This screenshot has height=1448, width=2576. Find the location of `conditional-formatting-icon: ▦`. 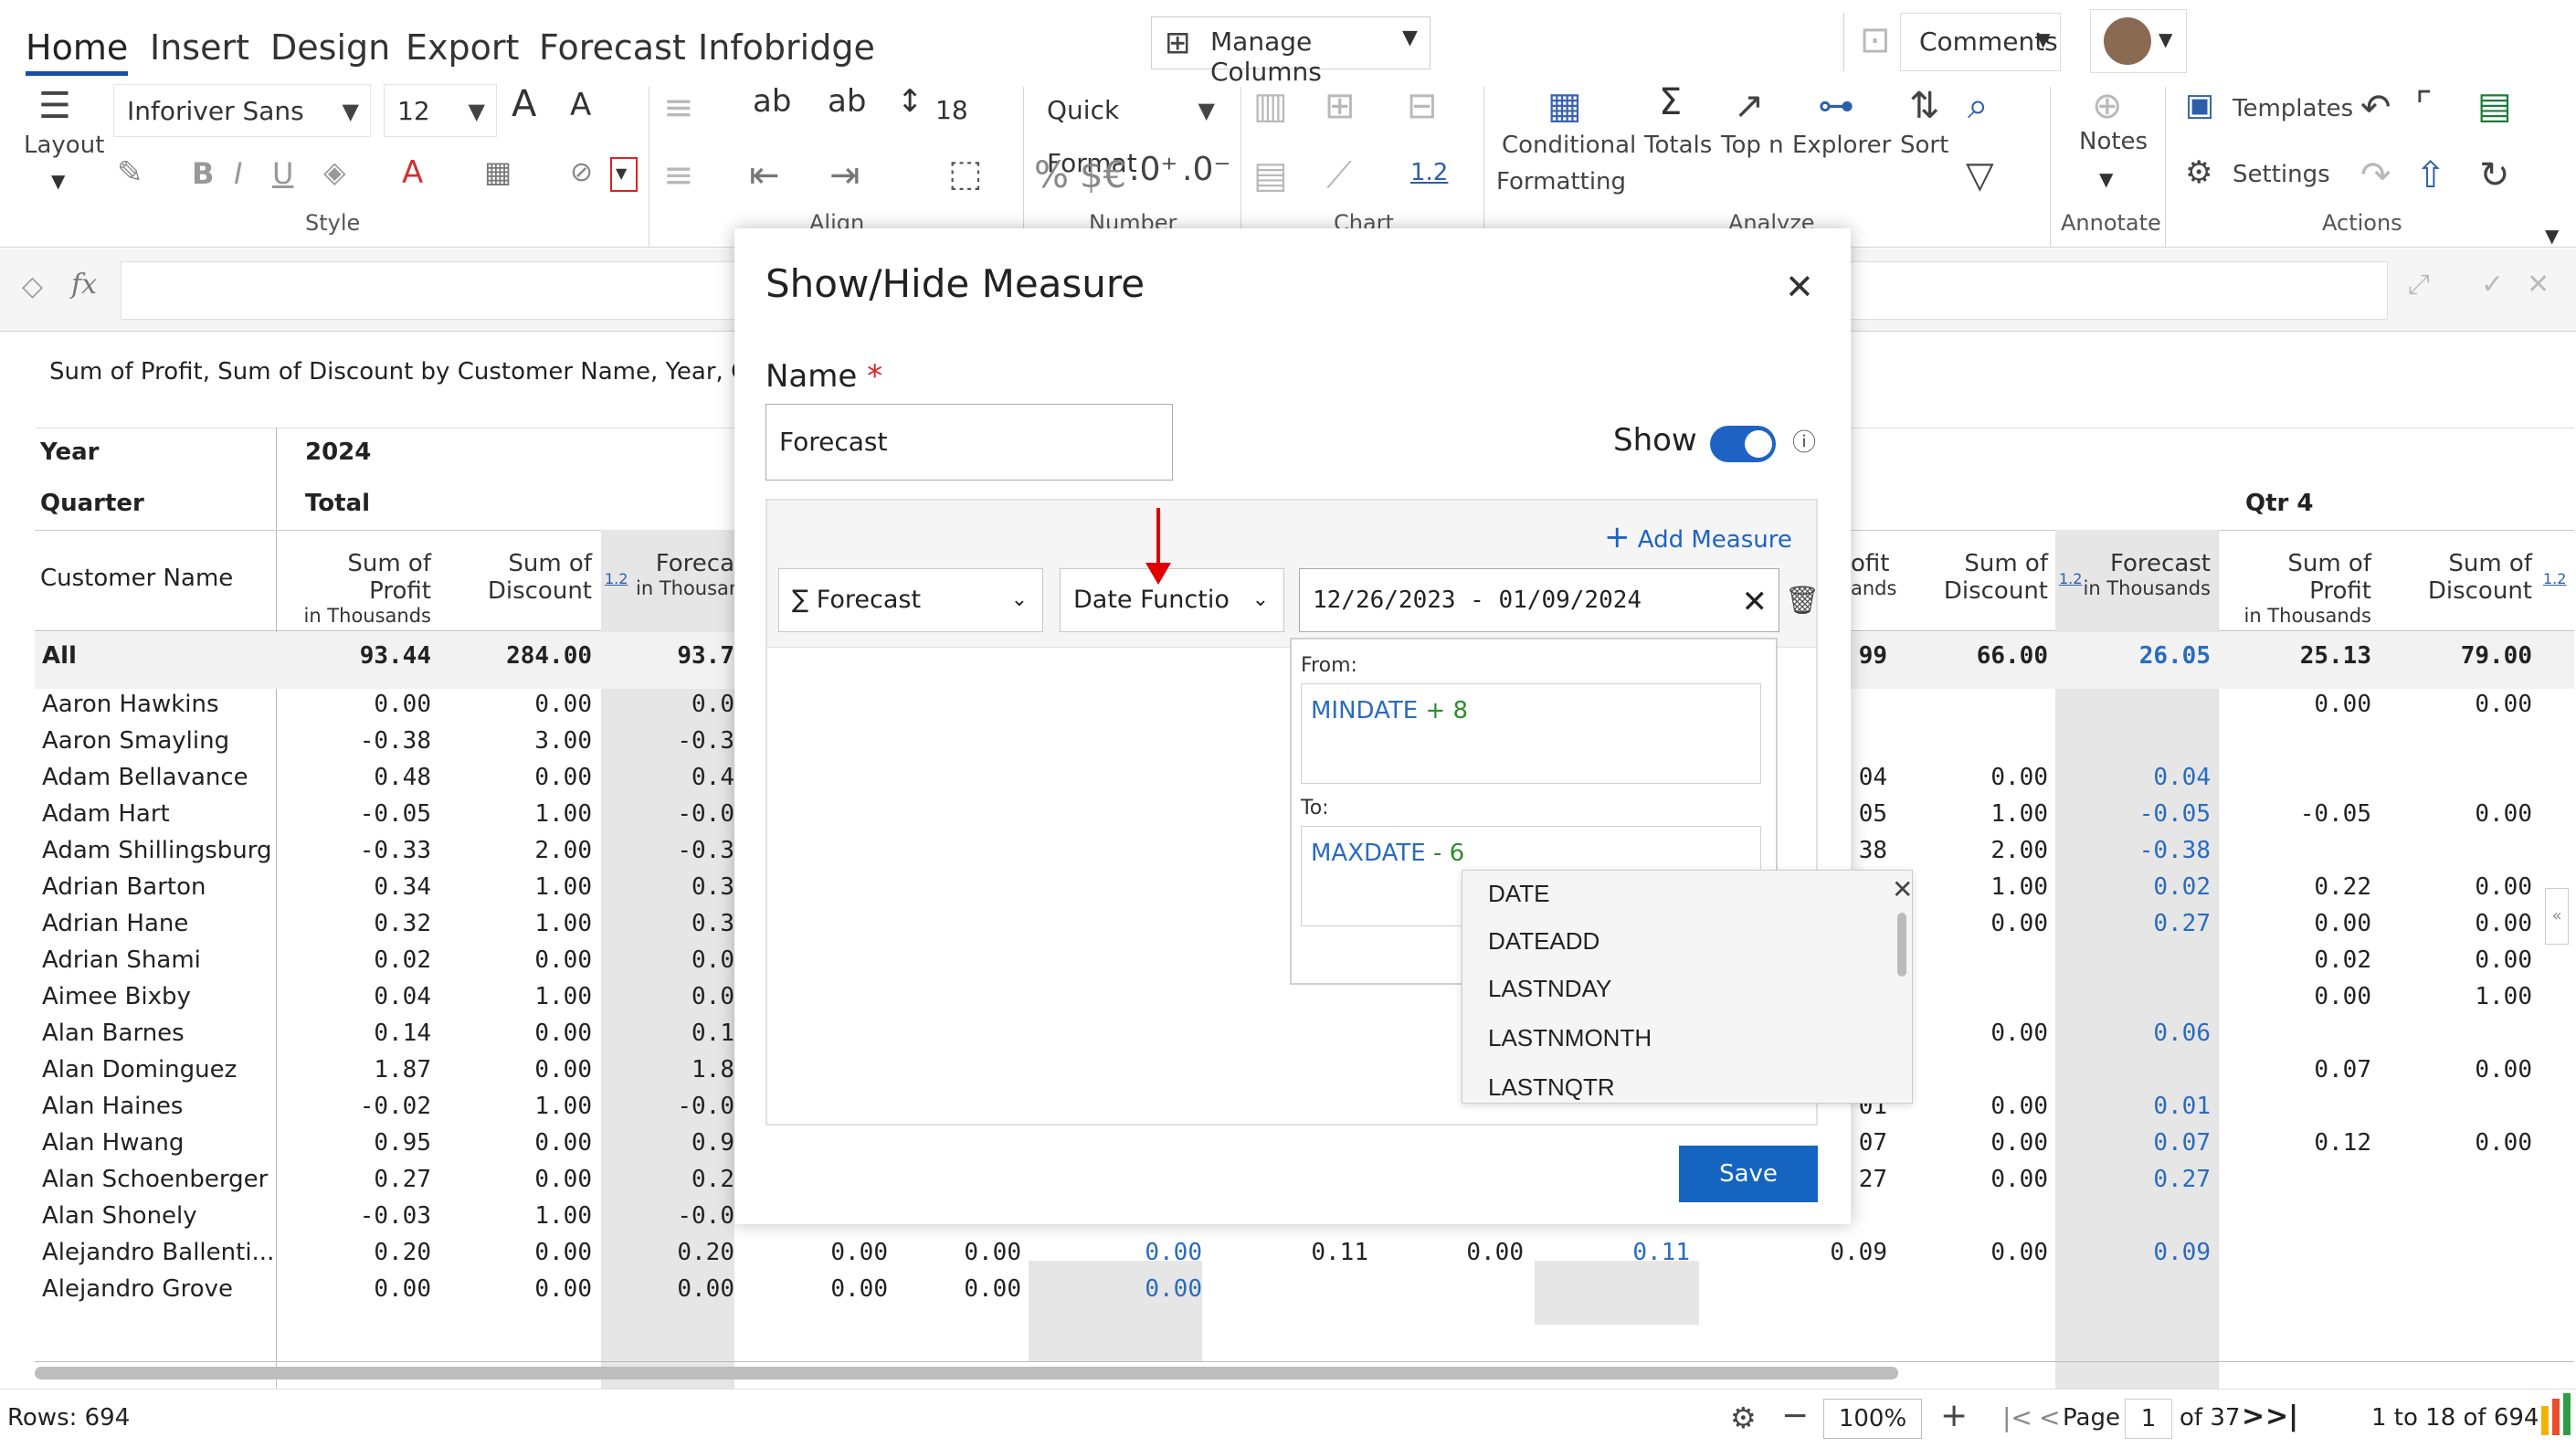

conditional-formatting-icon: ▦ is located at coordinates (1564, 106).